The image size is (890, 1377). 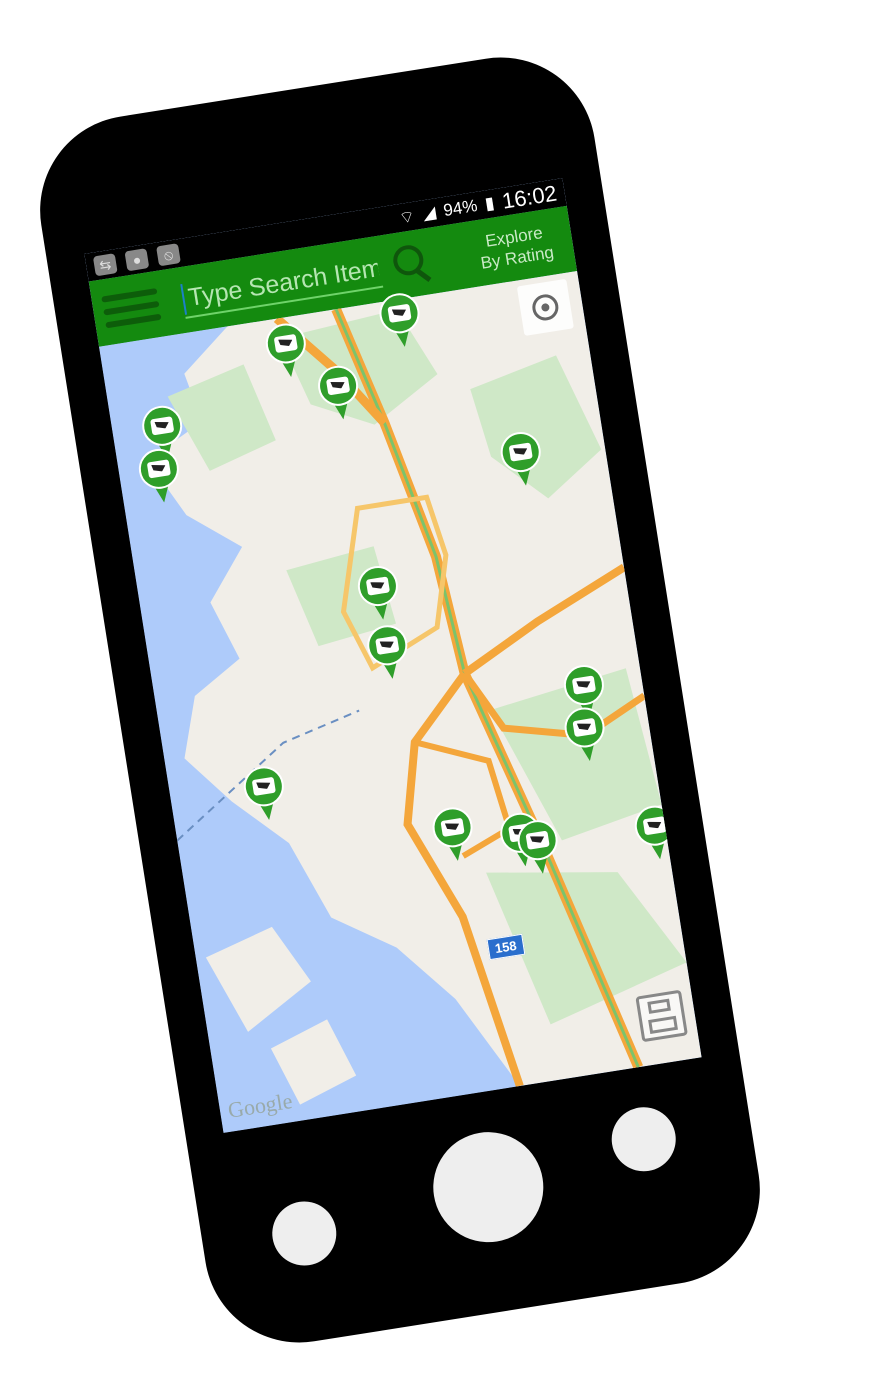 What do you see at coordinates (132, 308) in the screenshot?
I see `hamburger-menu-icon` at bounding box center [132, 308].